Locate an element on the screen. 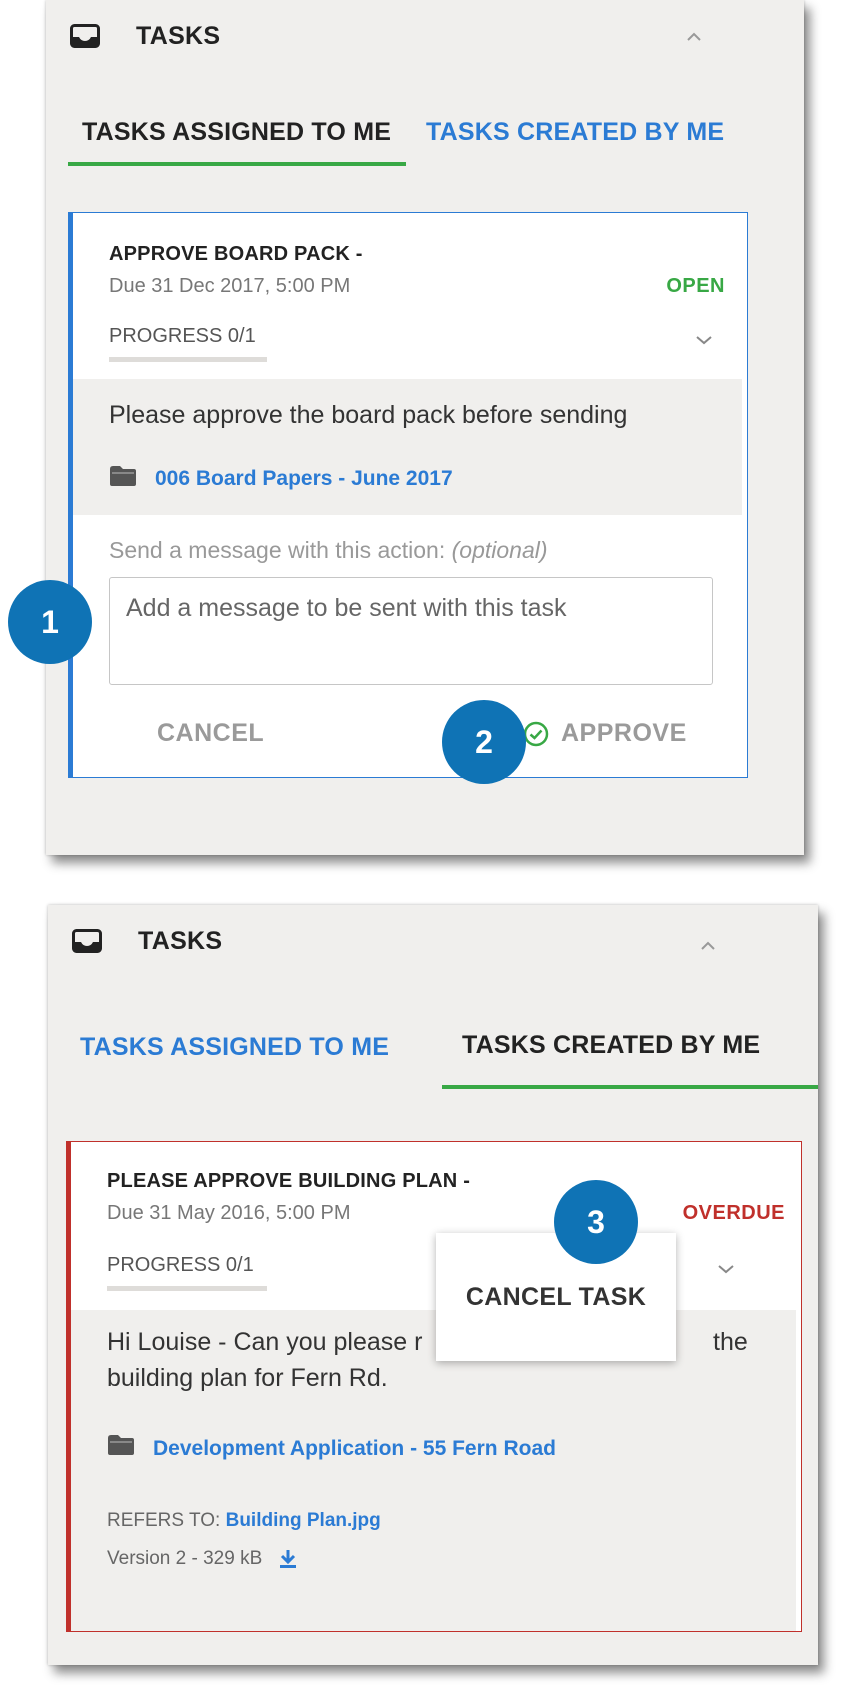 This screenshot has height=1690, width=841. refers-to-line: REFERS TO: Building Plan.jpg is located at coordinates (244, 1521).